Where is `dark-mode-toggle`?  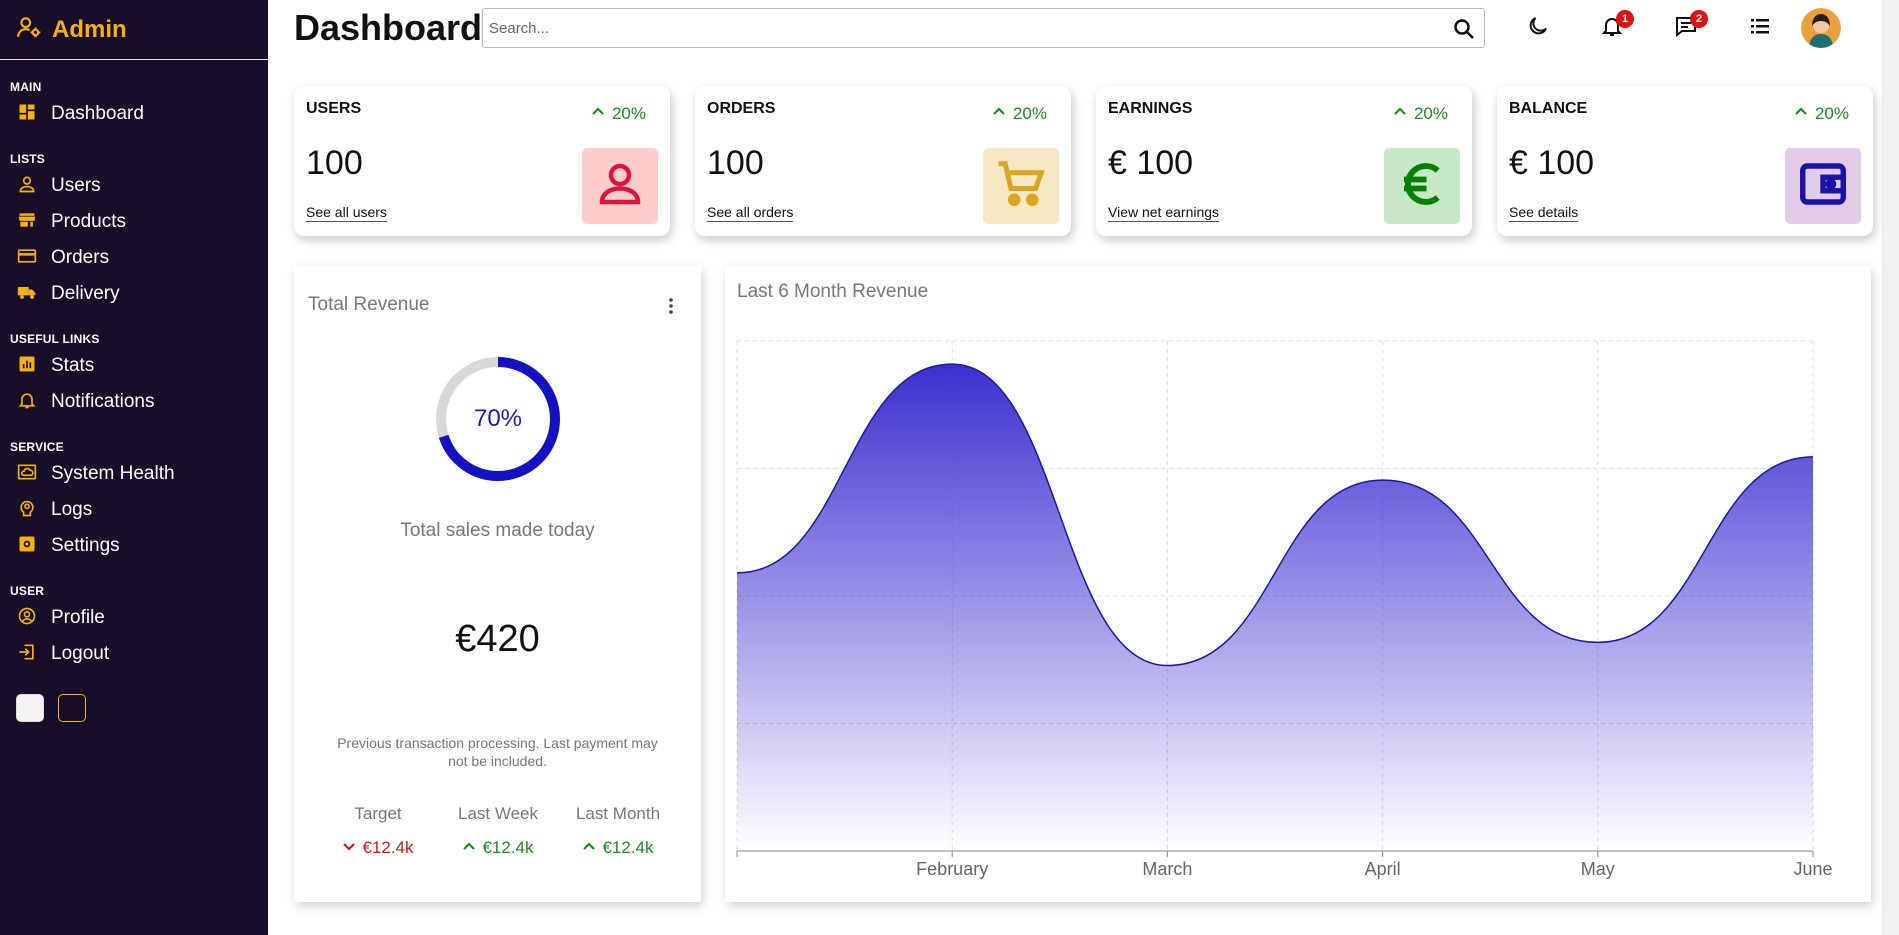 dark-mode-toggle is located at coordinates (1538, 28).